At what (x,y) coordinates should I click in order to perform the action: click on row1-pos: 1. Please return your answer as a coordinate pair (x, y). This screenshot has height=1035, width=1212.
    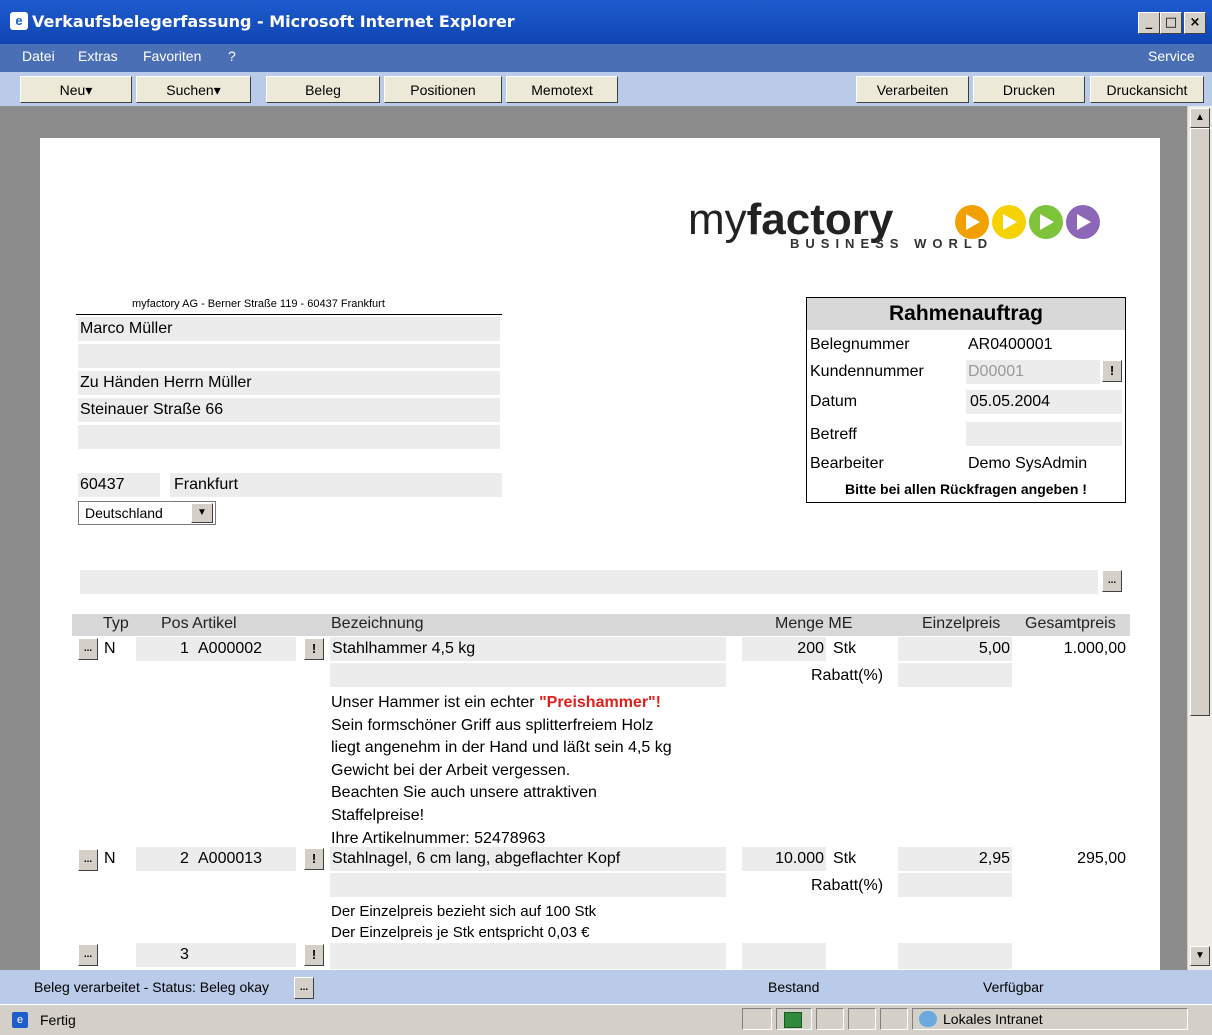
    Looking at the image, I should click on (184, 648).